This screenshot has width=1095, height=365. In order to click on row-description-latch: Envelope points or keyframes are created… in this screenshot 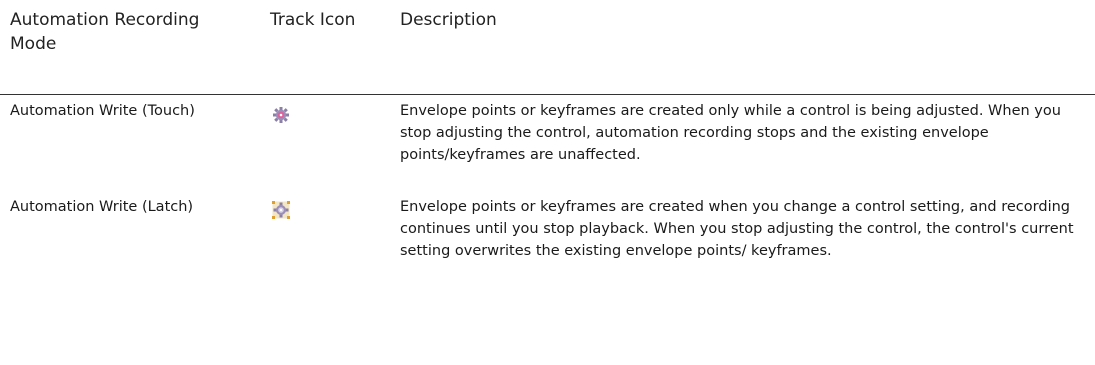, I will do `click(737, 229)`.